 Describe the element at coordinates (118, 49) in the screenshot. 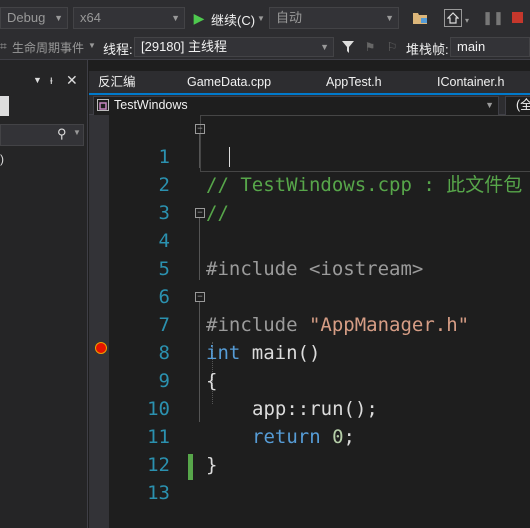

I see `thread-label: 线程:` at that location.